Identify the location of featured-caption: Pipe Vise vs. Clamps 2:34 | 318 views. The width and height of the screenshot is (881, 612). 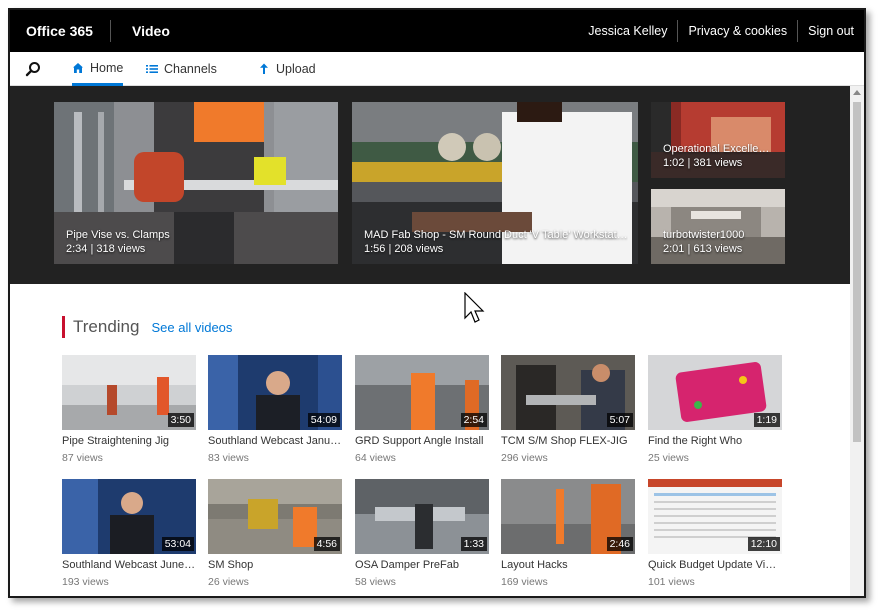
(197, 242).